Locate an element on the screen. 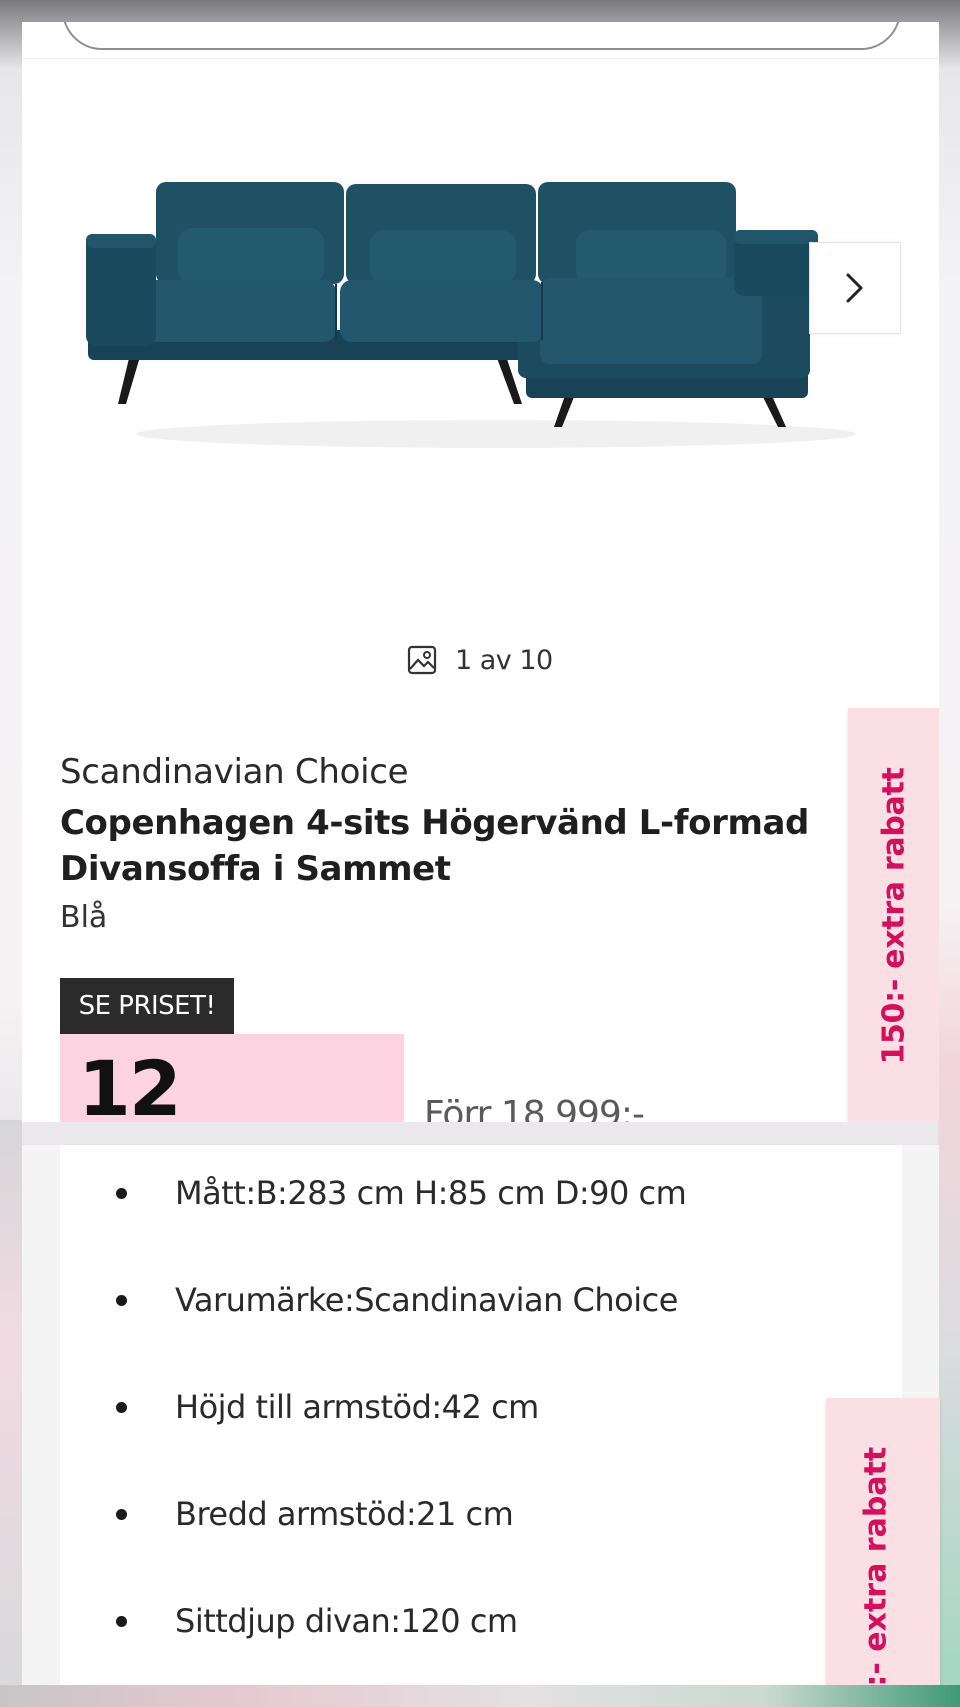 This screenshot has width=960, height=1707. spec-item: Bredd armstöd:21 cm is located at coordinates (287, 1514).